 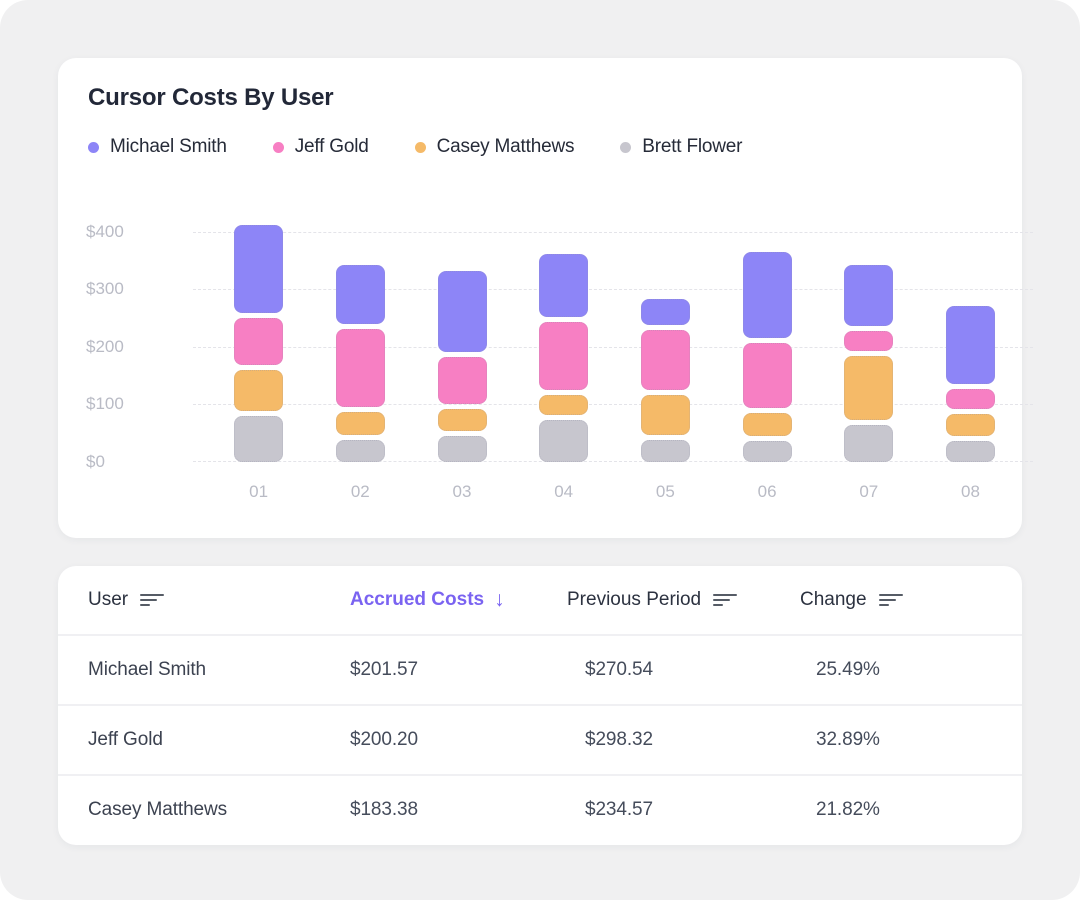 What do you see at coordinates (619, 739) in the screenshot?
I see `cell-previous: $298.32` at bounding box center [619, 739].